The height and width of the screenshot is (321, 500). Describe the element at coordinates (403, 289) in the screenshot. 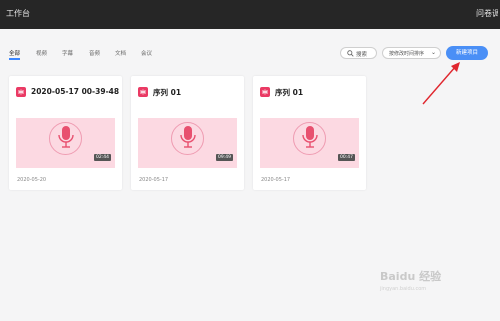

I see `watermark-subtext: jingyan.baidu.com` at that location.